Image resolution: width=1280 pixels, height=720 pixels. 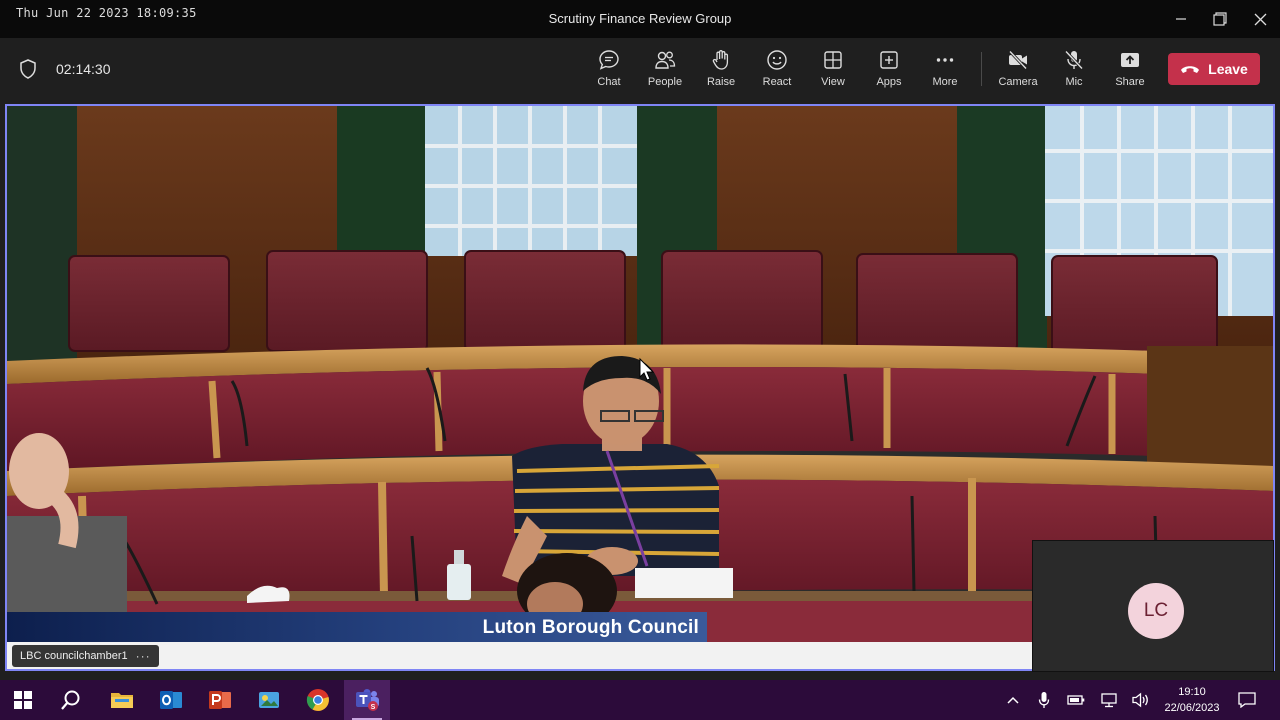 I want to click on mic-off-icon, so click(x=1074, y=60).